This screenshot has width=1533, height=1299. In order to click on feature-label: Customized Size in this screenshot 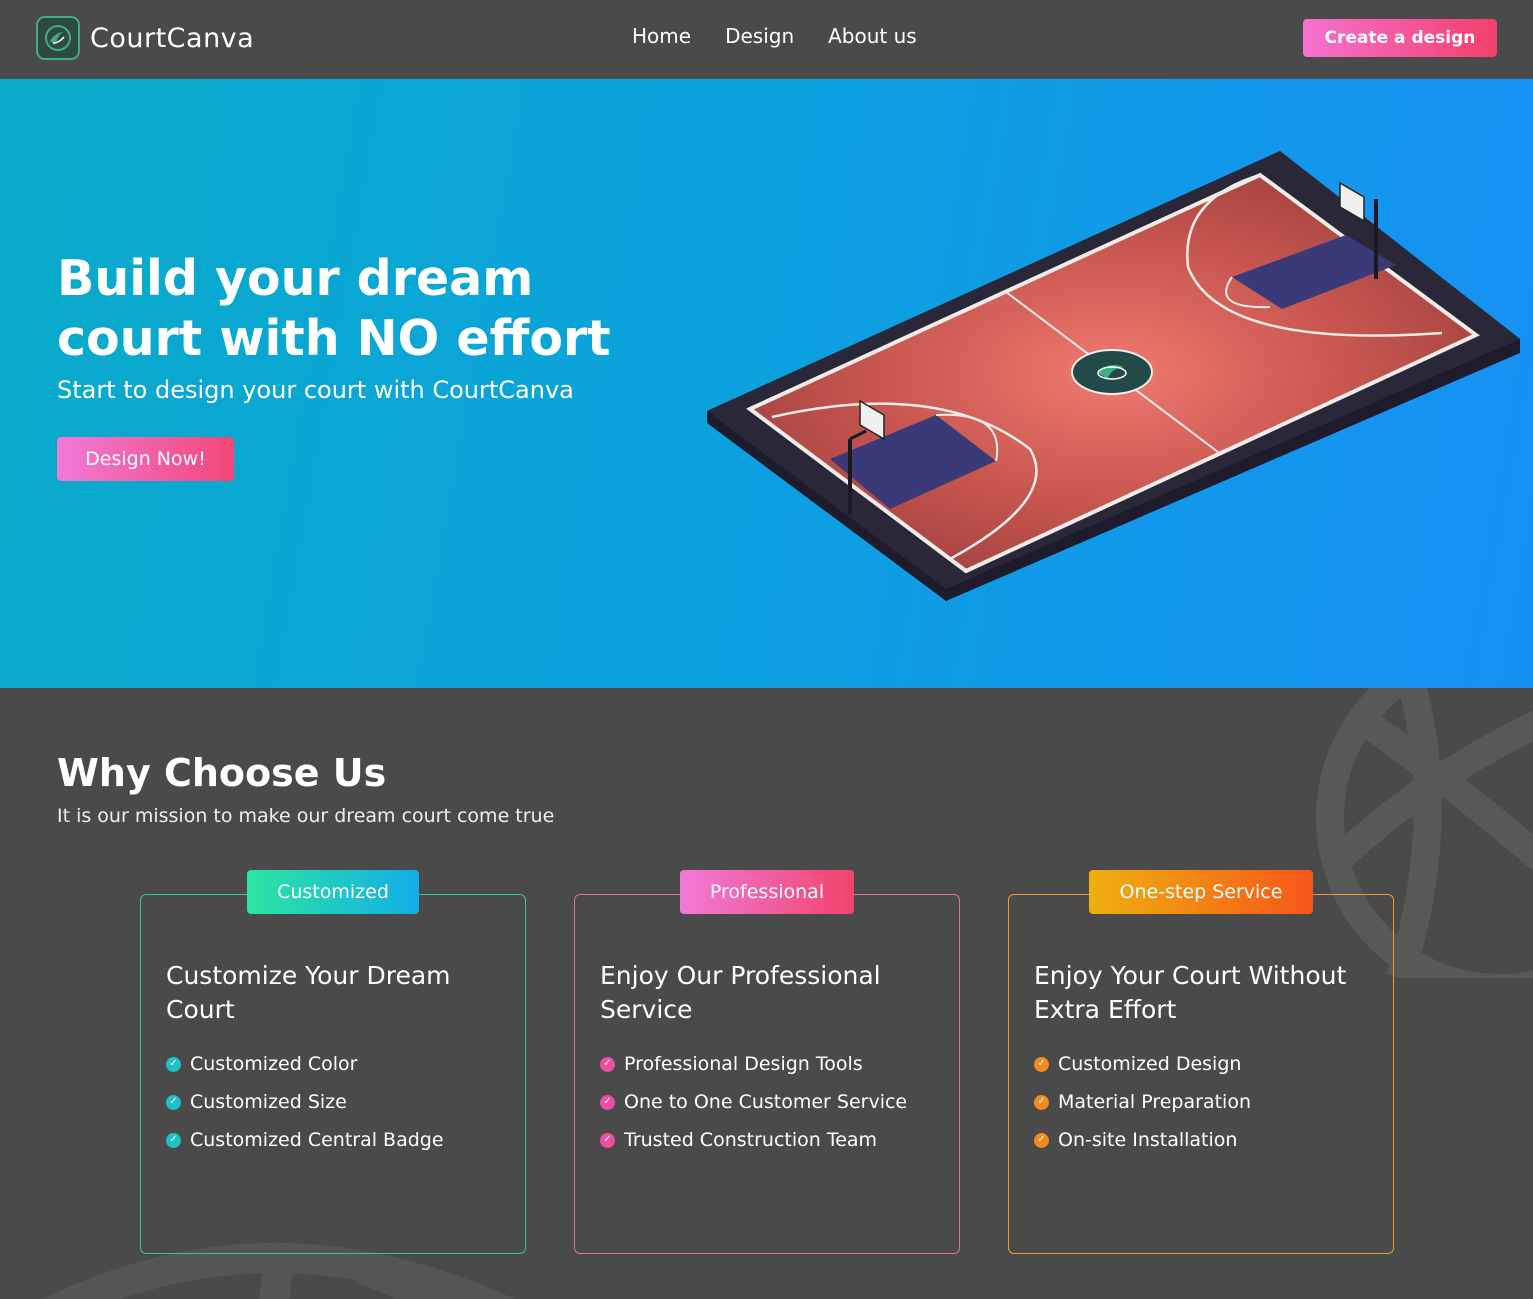, I will do `click(268, 1102)`.